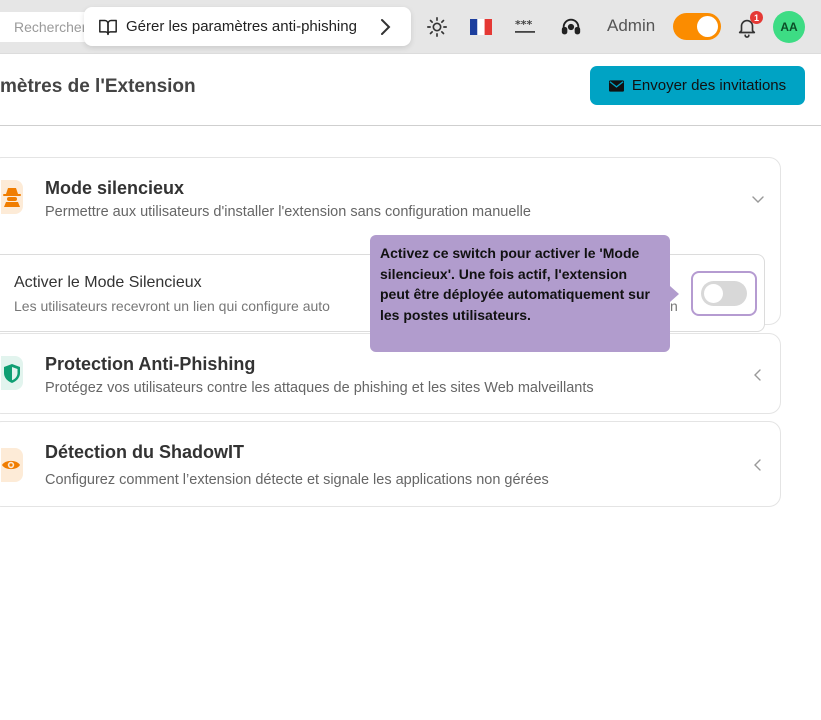 This screenshot has height=720, width=821. Describe the element at coordinates (756, 17) in the screenshot. I see `notification-badge: 1` at that location.